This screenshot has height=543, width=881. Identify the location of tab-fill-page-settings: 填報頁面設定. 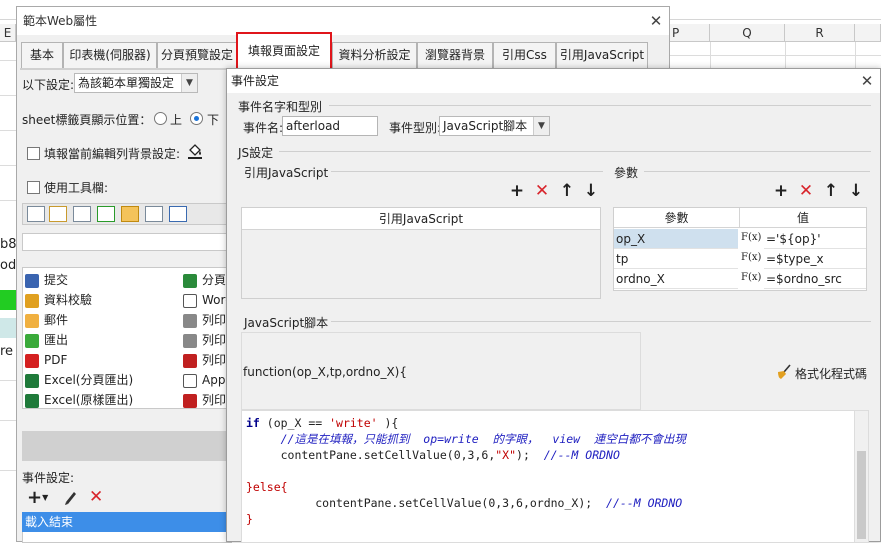
(284, 51).